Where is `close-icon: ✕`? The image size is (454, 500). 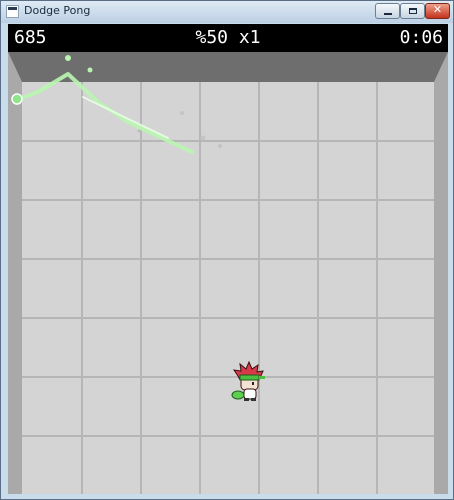
close-icon: ✕ is located at coordinates (437, 9).